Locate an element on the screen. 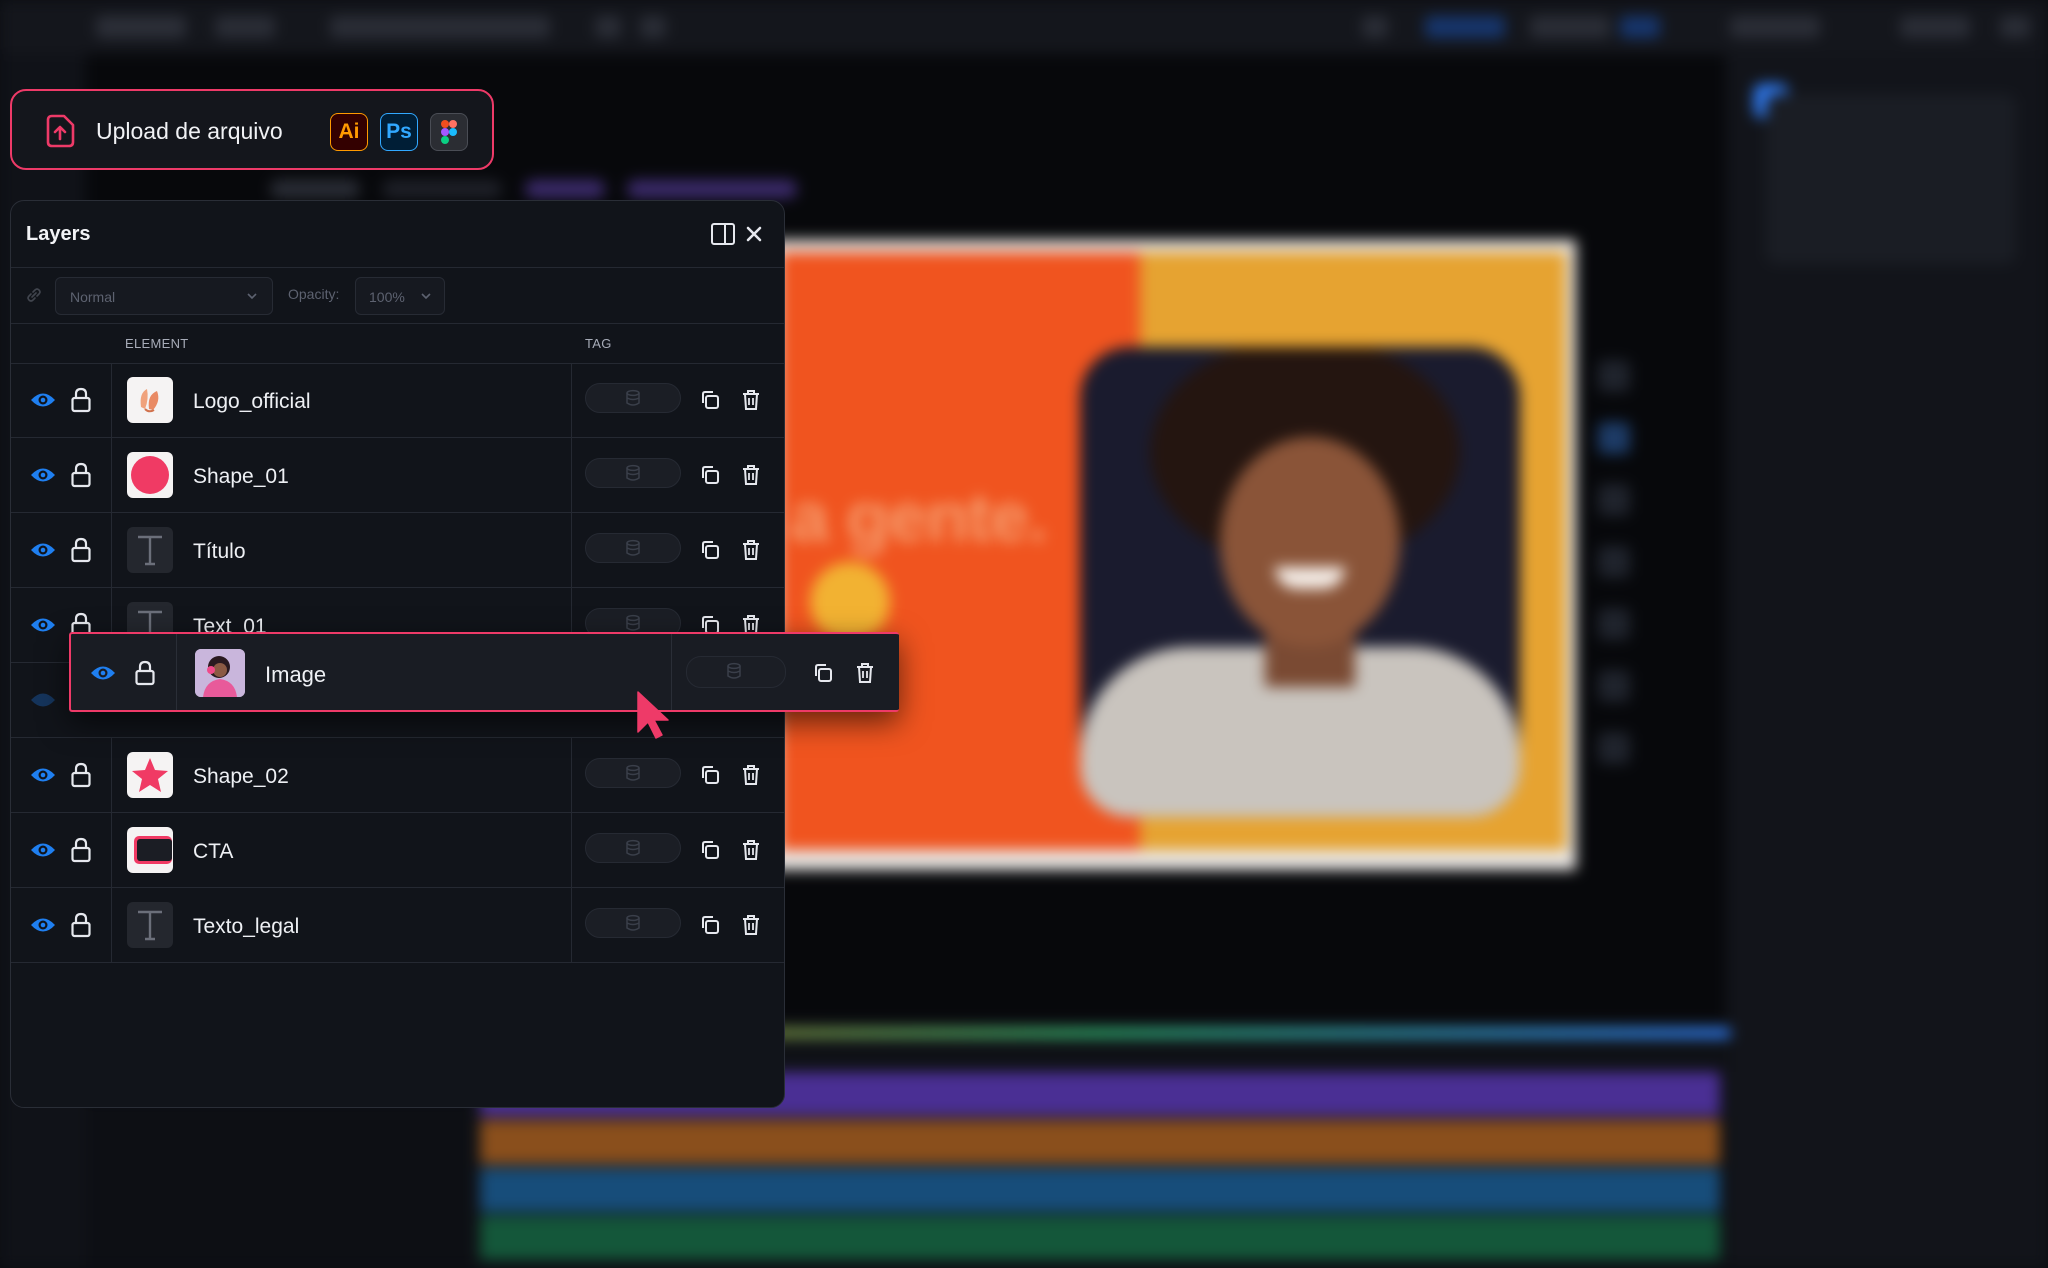  cursor-icon is located at coordinates (653, 715).